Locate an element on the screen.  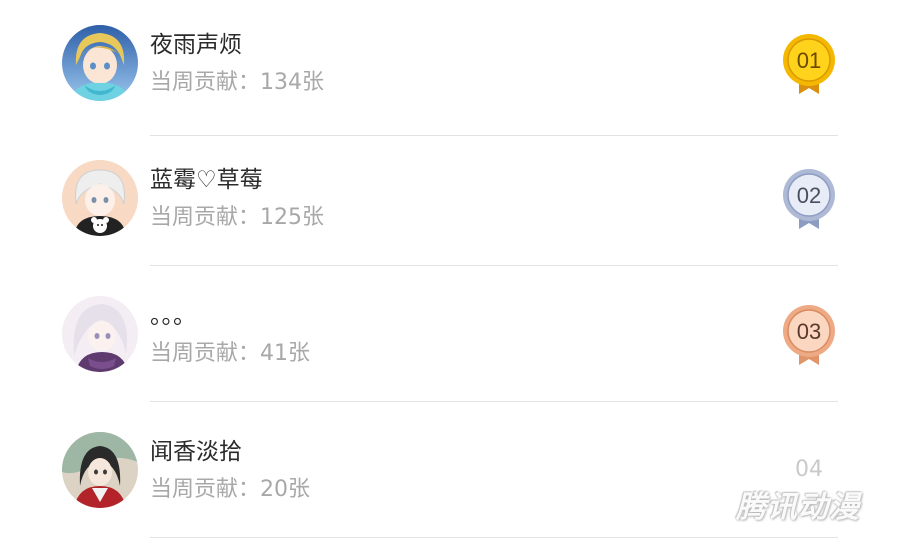
rank-number: 01 is located at coordinates (809, 60).